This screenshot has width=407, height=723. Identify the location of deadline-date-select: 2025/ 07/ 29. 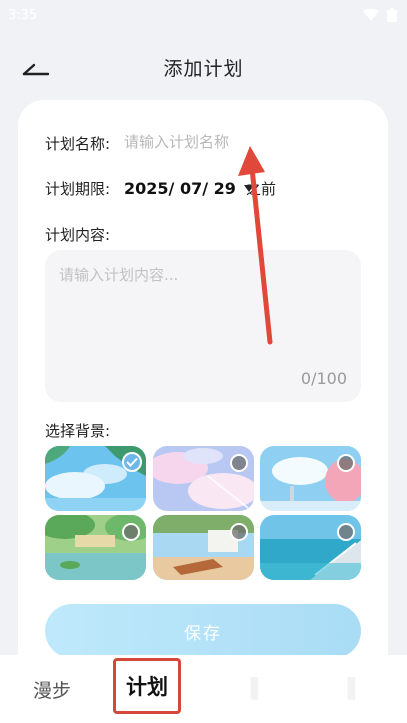
(189, 188).